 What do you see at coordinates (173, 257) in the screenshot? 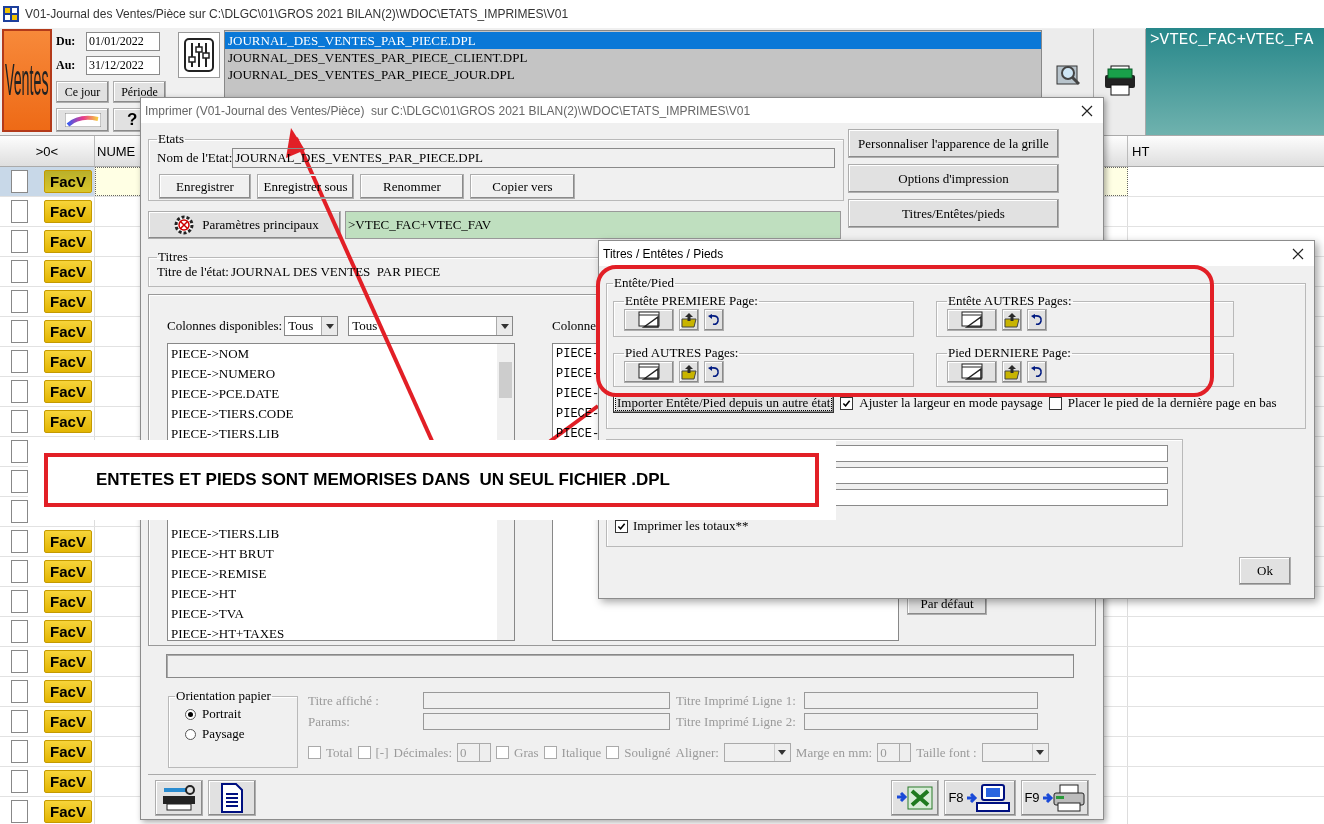
I see `group-label: Titres` at bounding box center [173, 257].